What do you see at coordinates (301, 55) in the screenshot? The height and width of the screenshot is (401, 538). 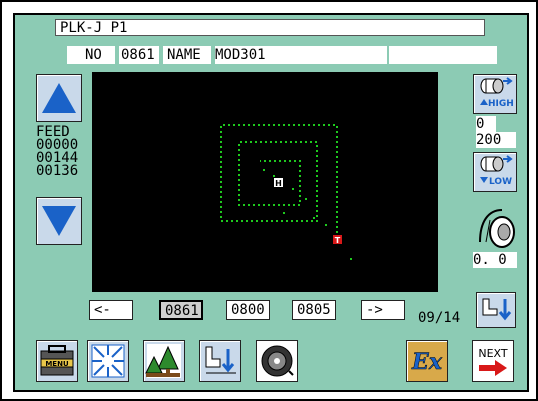 I see `name-value: MOD301` at bounding box center [301, 55].